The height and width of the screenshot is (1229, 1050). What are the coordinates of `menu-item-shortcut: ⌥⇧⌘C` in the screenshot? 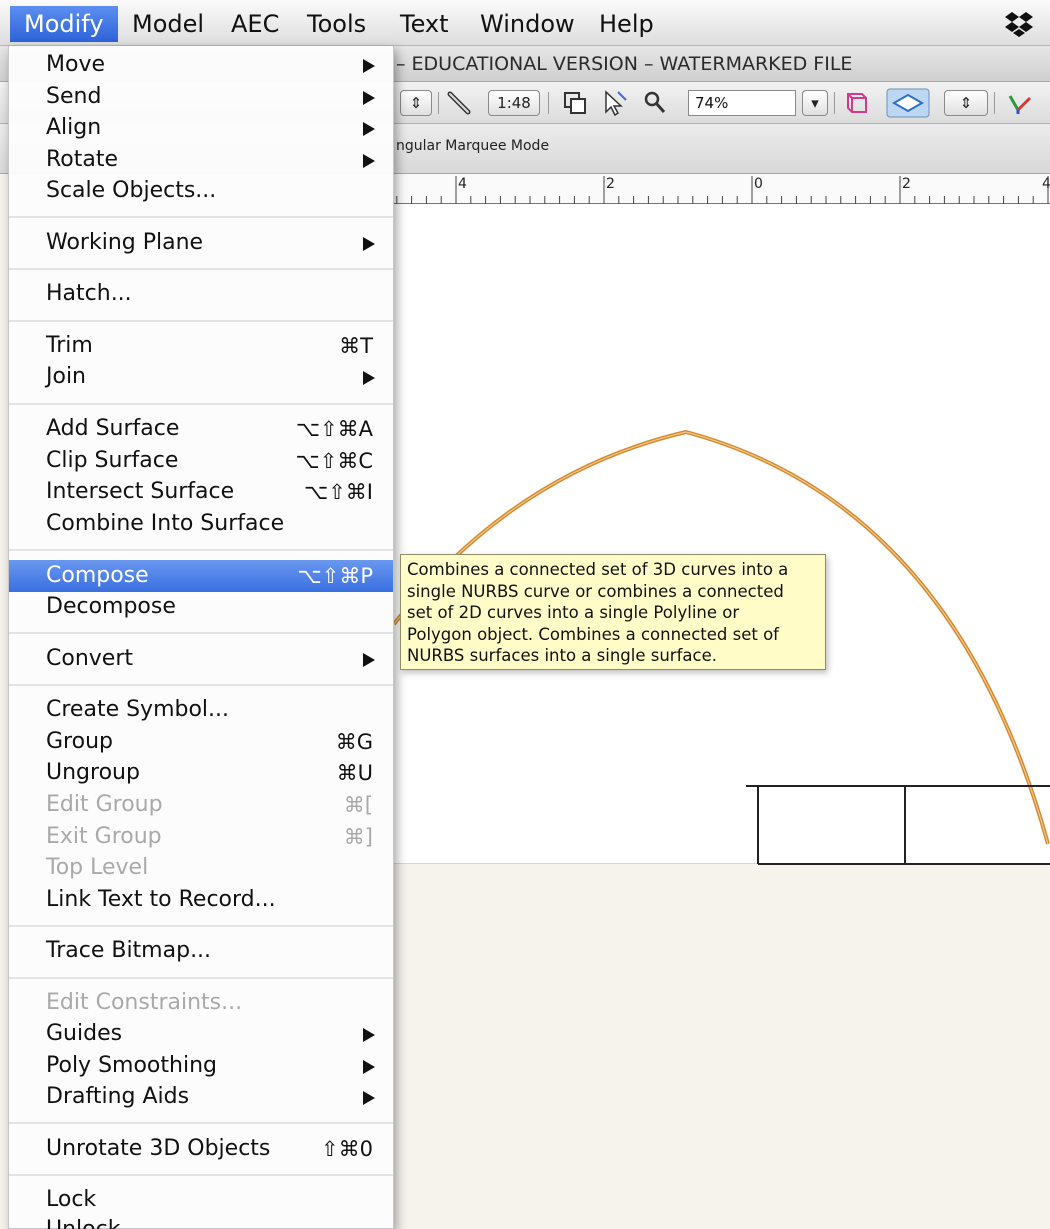 It's located at (334, 461).